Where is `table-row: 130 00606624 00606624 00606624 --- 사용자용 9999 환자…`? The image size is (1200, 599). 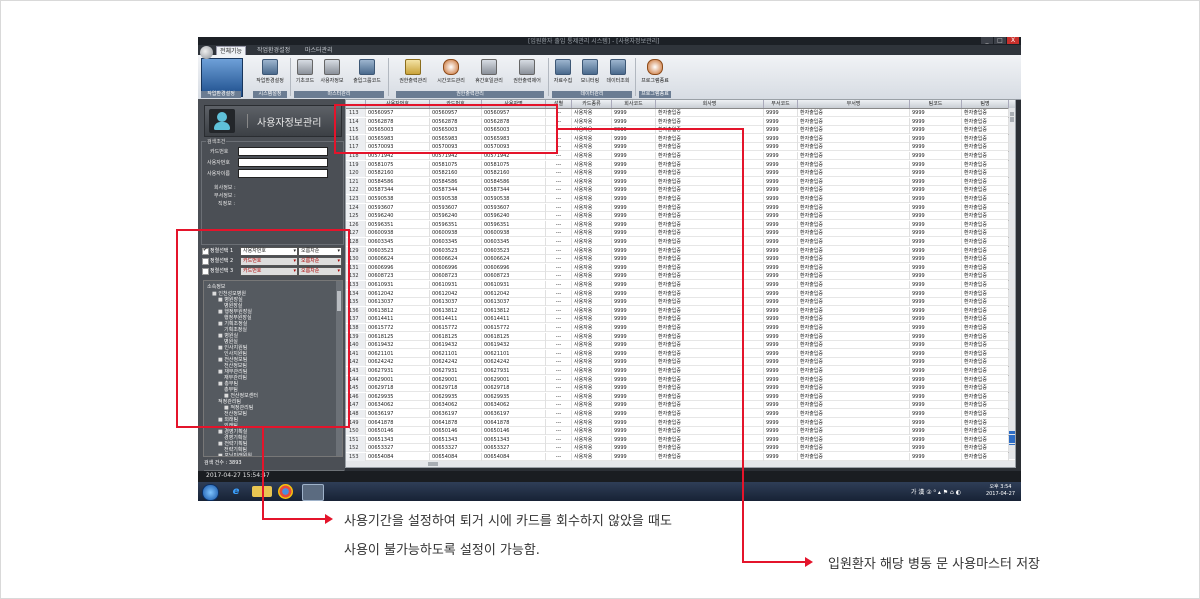 table-row: 130 00606624 00606624 00606624 --- 사용자용 9999 환자… is located at coordinates (680, 259).